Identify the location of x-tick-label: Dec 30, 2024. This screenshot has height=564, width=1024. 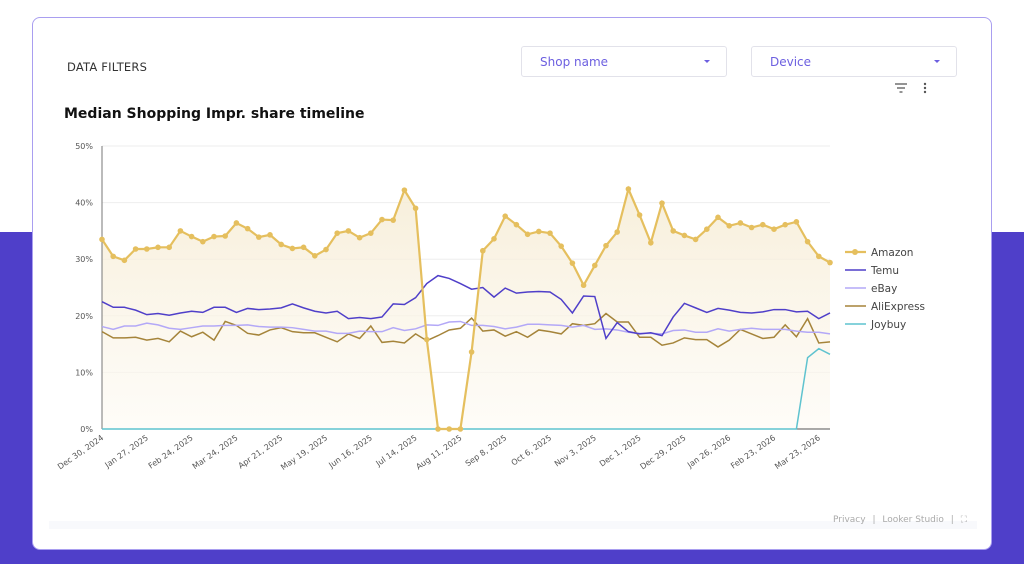
(80, 452).